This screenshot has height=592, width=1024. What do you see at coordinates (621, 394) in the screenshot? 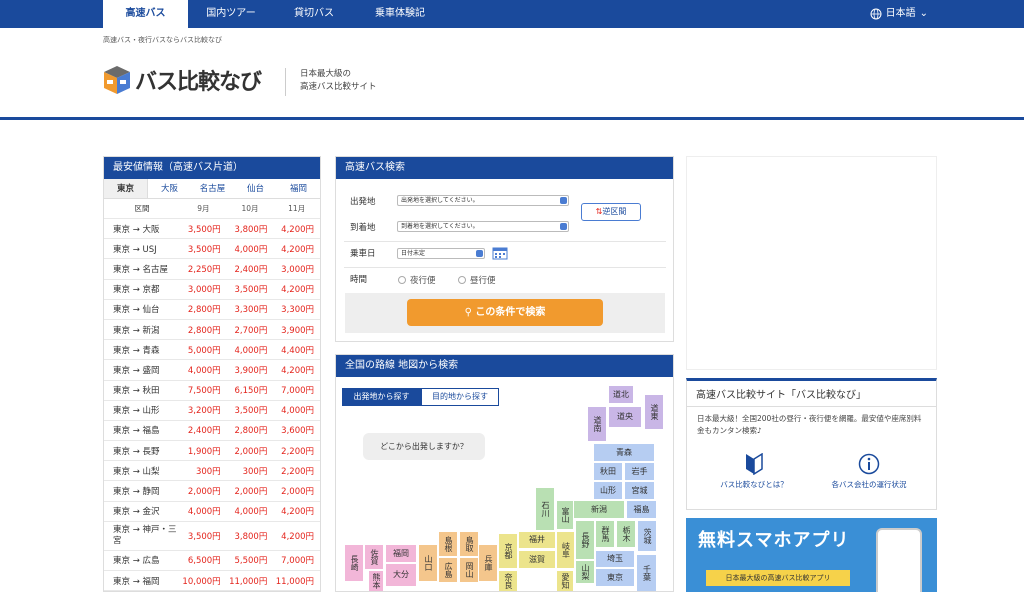
I see `prefecture-0: 道北` at bounding box center [621, 394].